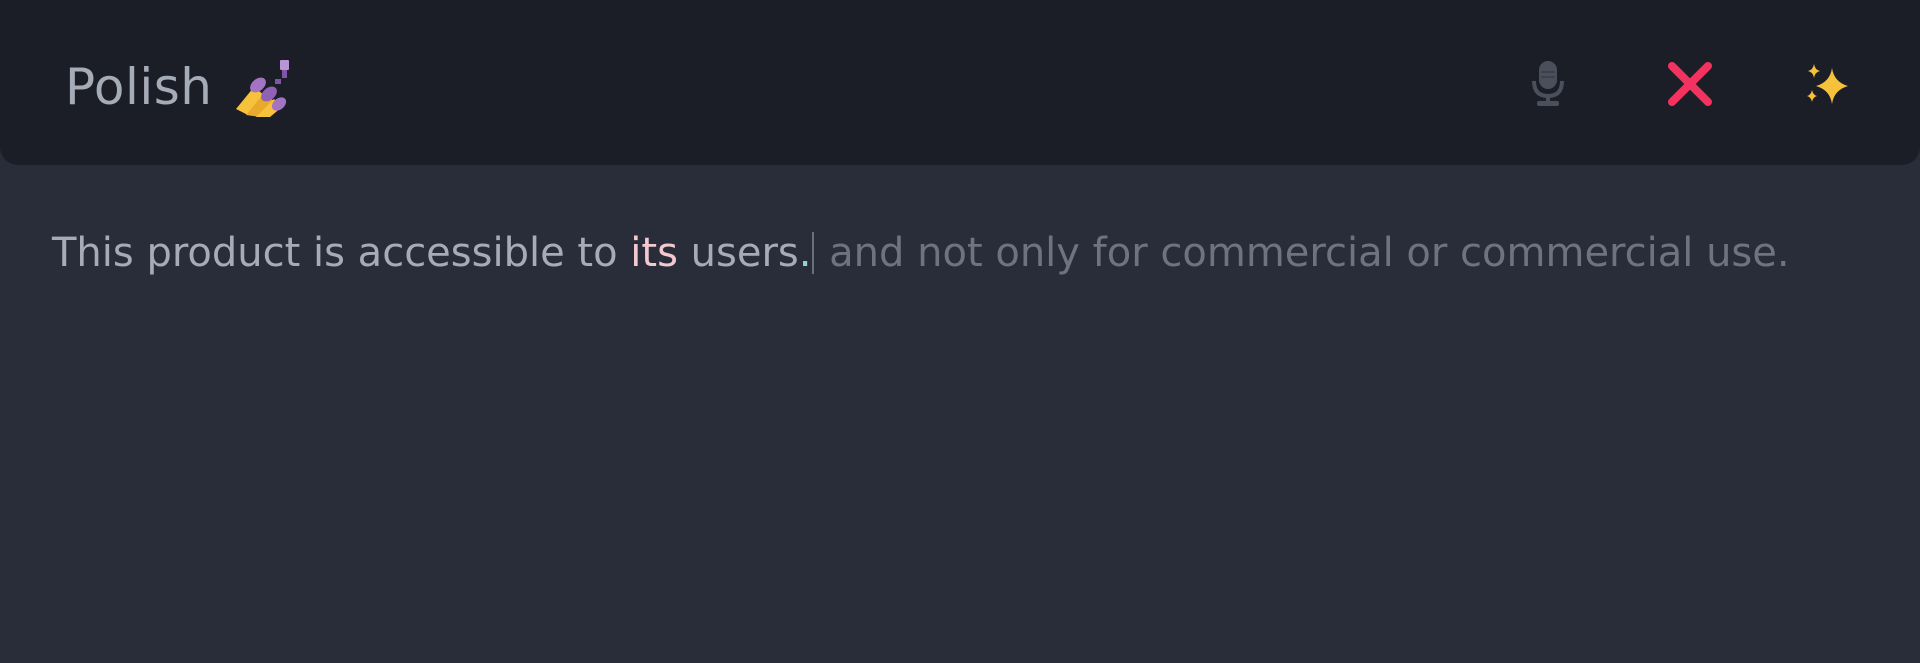 This screenshot has height=663, width=1920. I want to click on editor-text-after: users, so click(738, 253).